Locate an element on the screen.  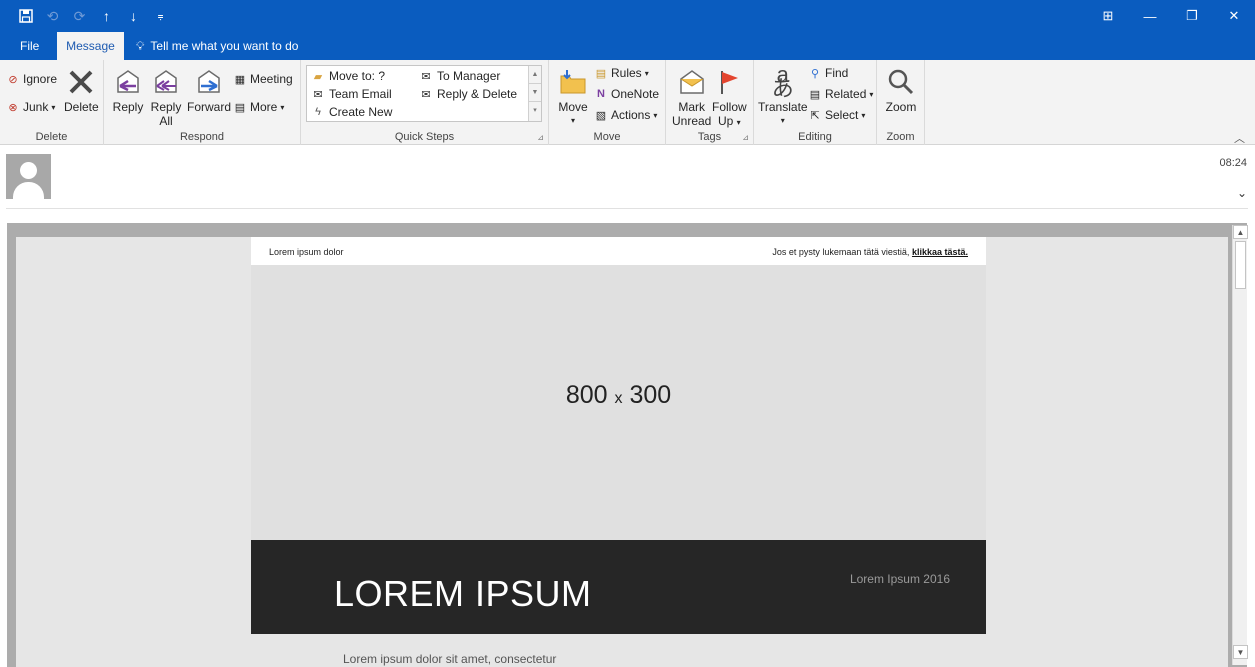
ribbon-display-icon: ⊞ is located at coordinates (1108, 16).